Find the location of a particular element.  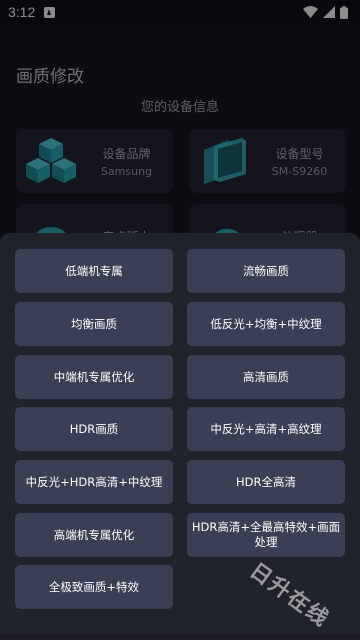

option-ultimate-quality-effects: 全极致画质+特效 is located at coordinates (94, 587).